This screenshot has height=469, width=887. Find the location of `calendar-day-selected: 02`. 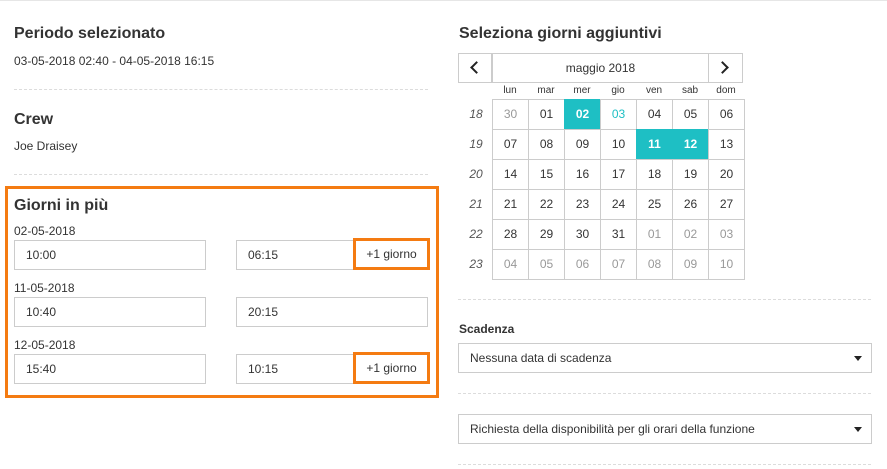

calendar-day-selected: 02 is located at coordinates (582, 114).